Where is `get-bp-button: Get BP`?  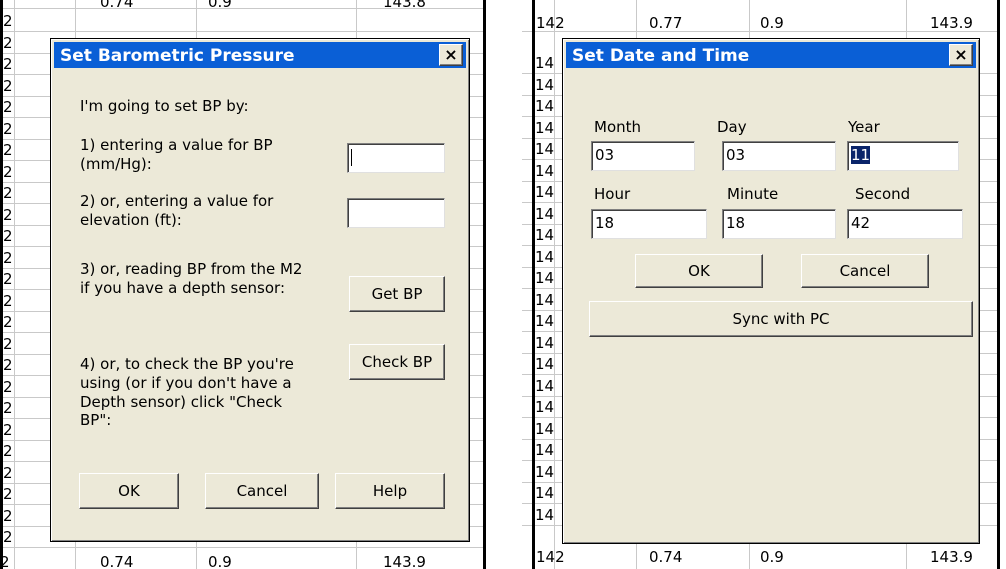 get-bp-button: Get BP is located at coordinates (397, 294).